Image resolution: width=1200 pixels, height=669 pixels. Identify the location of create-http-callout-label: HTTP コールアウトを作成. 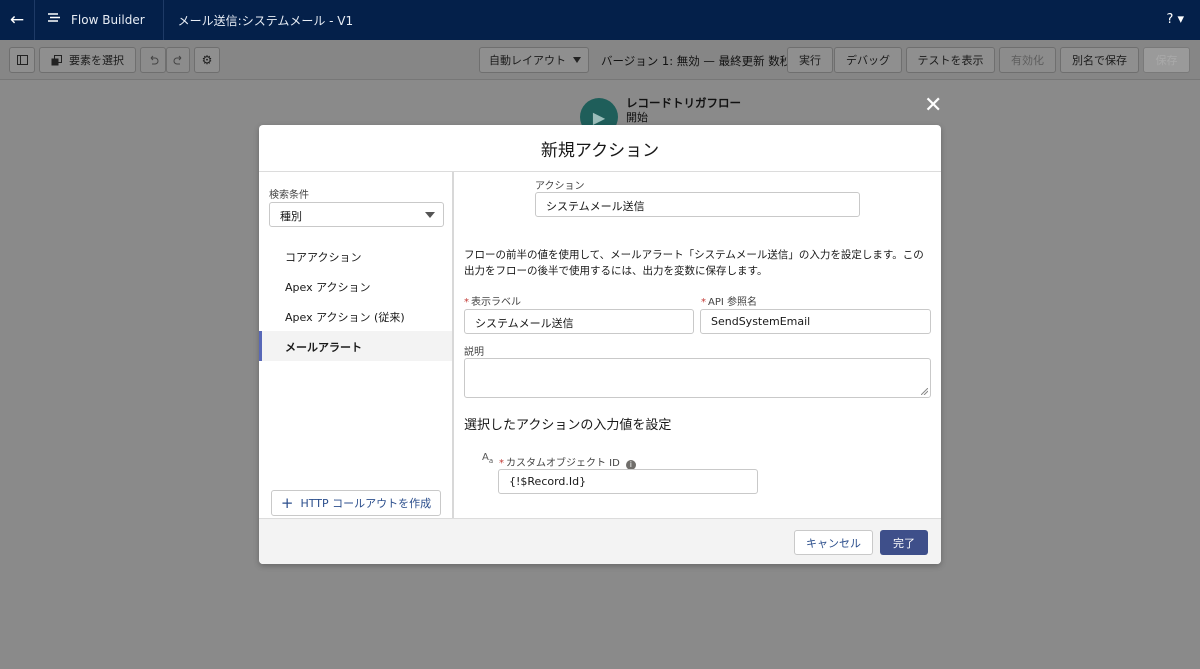
(366, 503).